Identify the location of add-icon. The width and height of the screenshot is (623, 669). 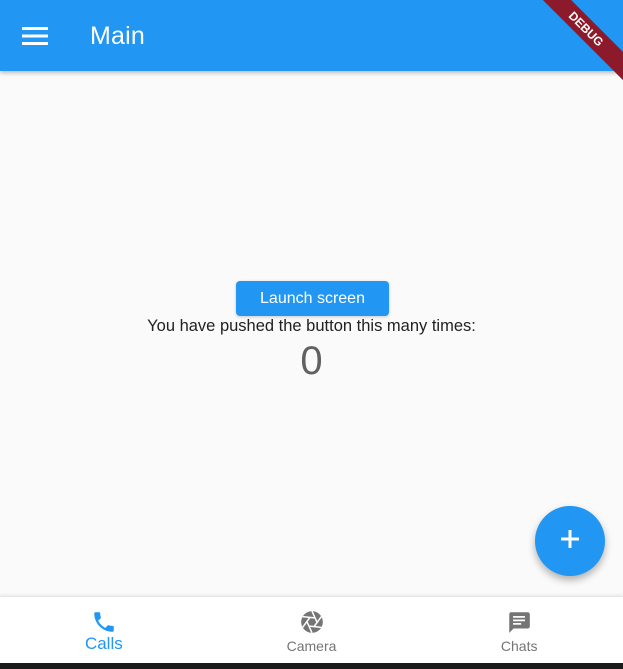
(570, 541).